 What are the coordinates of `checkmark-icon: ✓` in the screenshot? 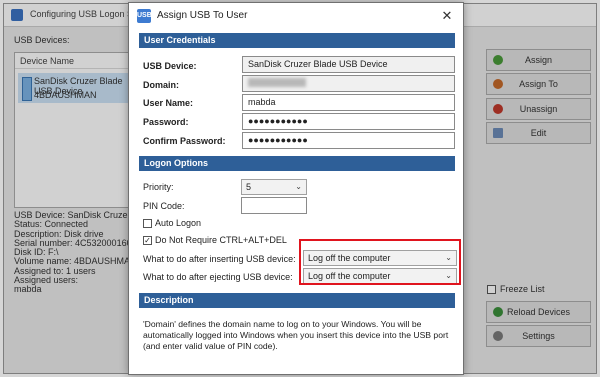 It's located at (147, 240).